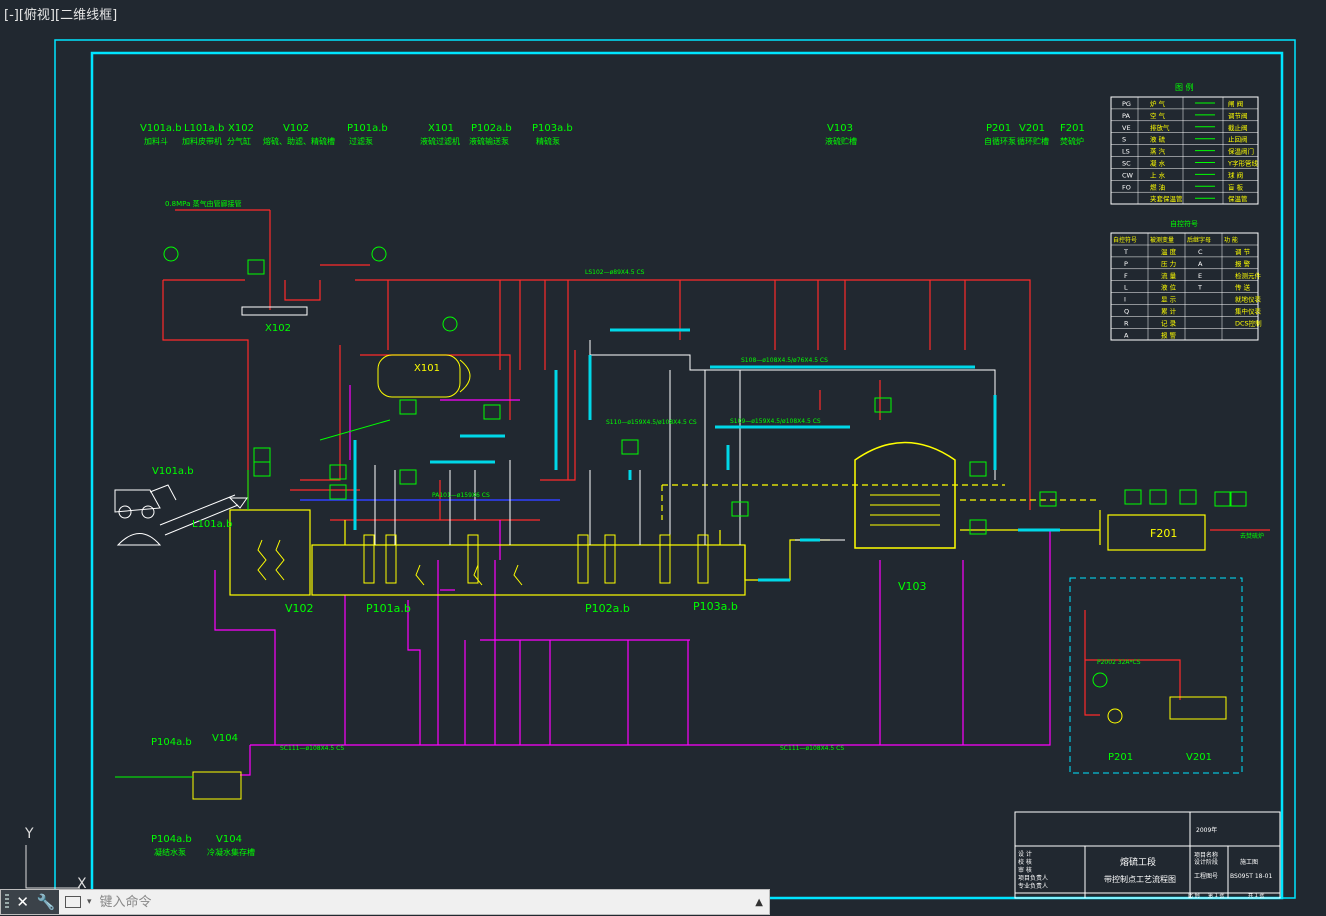 This screenshot has width=1326, height=916. What do you see at coordinates (1235, 174) in the screenshot?
I see `legend-valve: 球 阀` at bounding box center [1235, 174].